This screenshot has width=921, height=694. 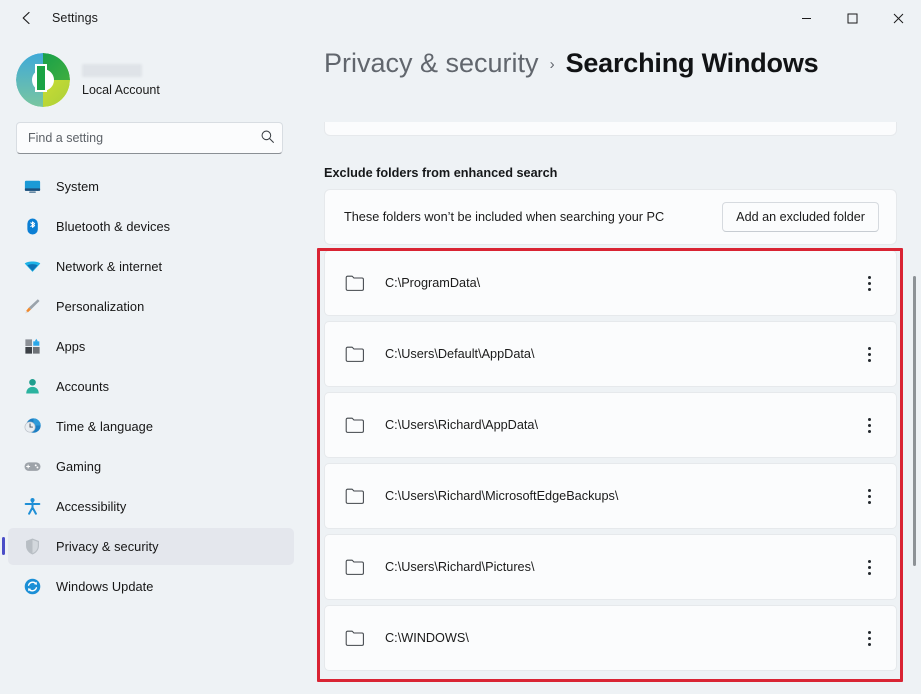 What do you see at coordinates (32, 387) in the screenshot?
I see `person-icon` at bounding box center [32, 387].